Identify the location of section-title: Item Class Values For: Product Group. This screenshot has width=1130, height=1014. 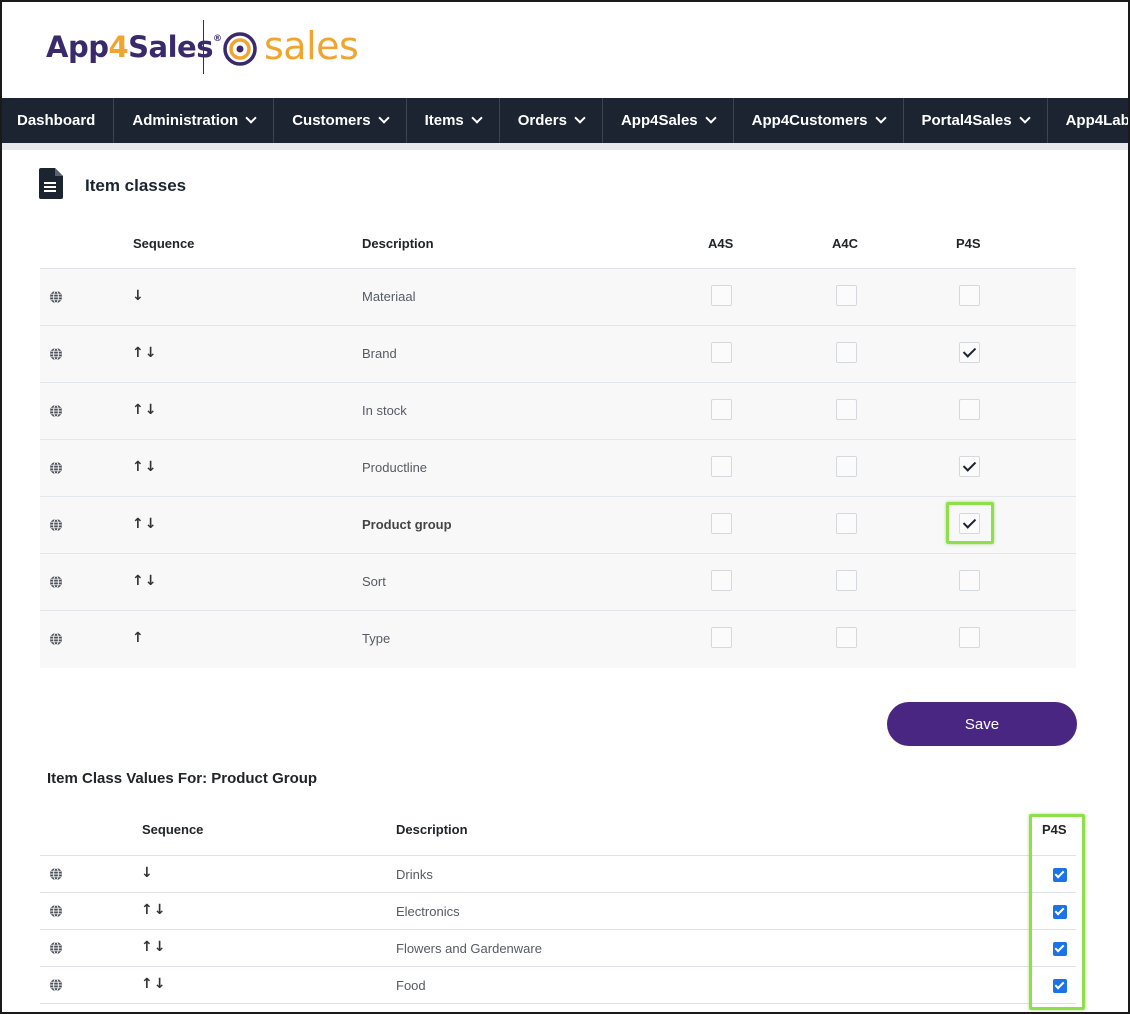
(182, 778).